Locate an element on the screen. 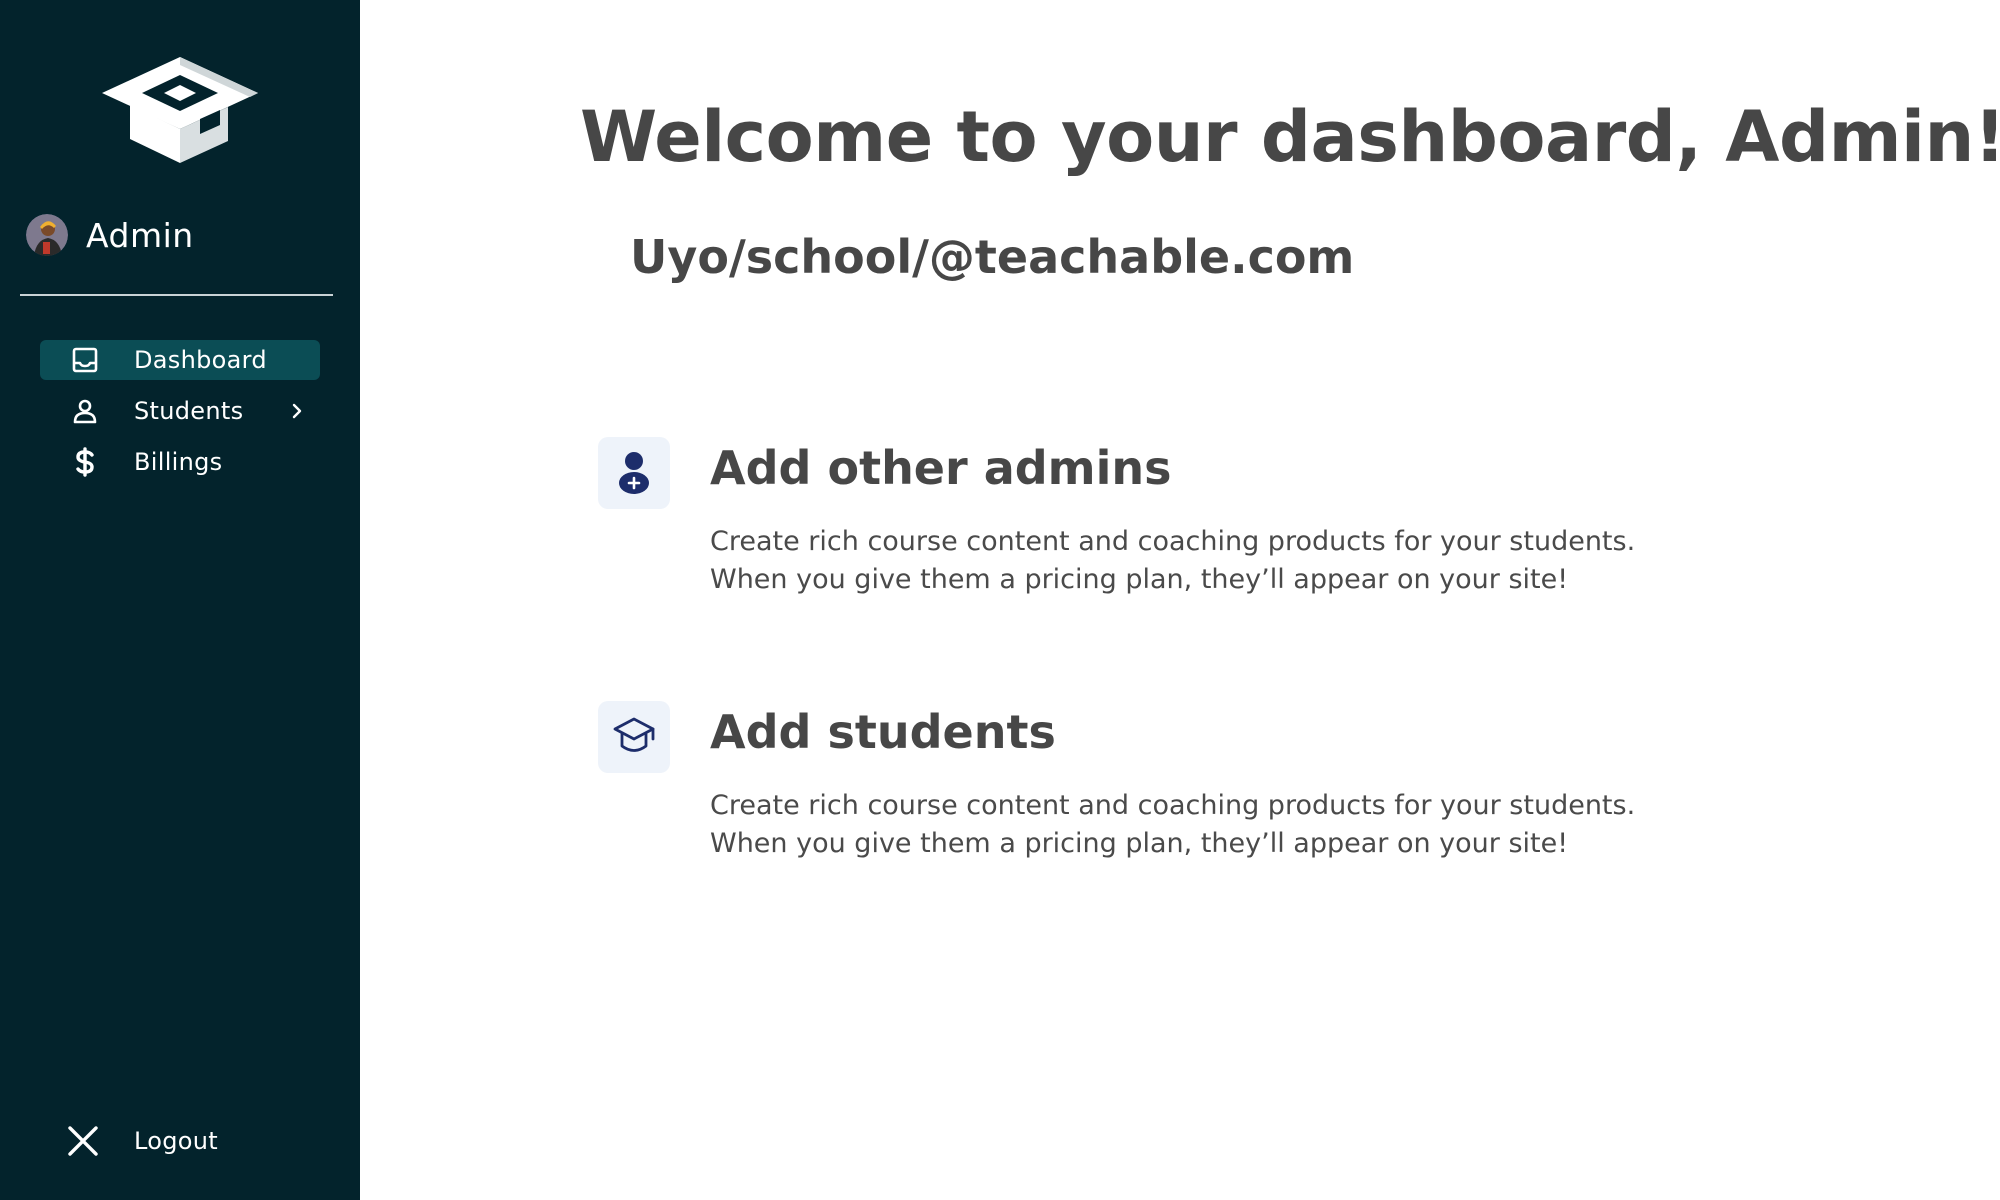 The image size is (2000, 1200). sidebar-item-label: Students is located at coordinates (189, 411).